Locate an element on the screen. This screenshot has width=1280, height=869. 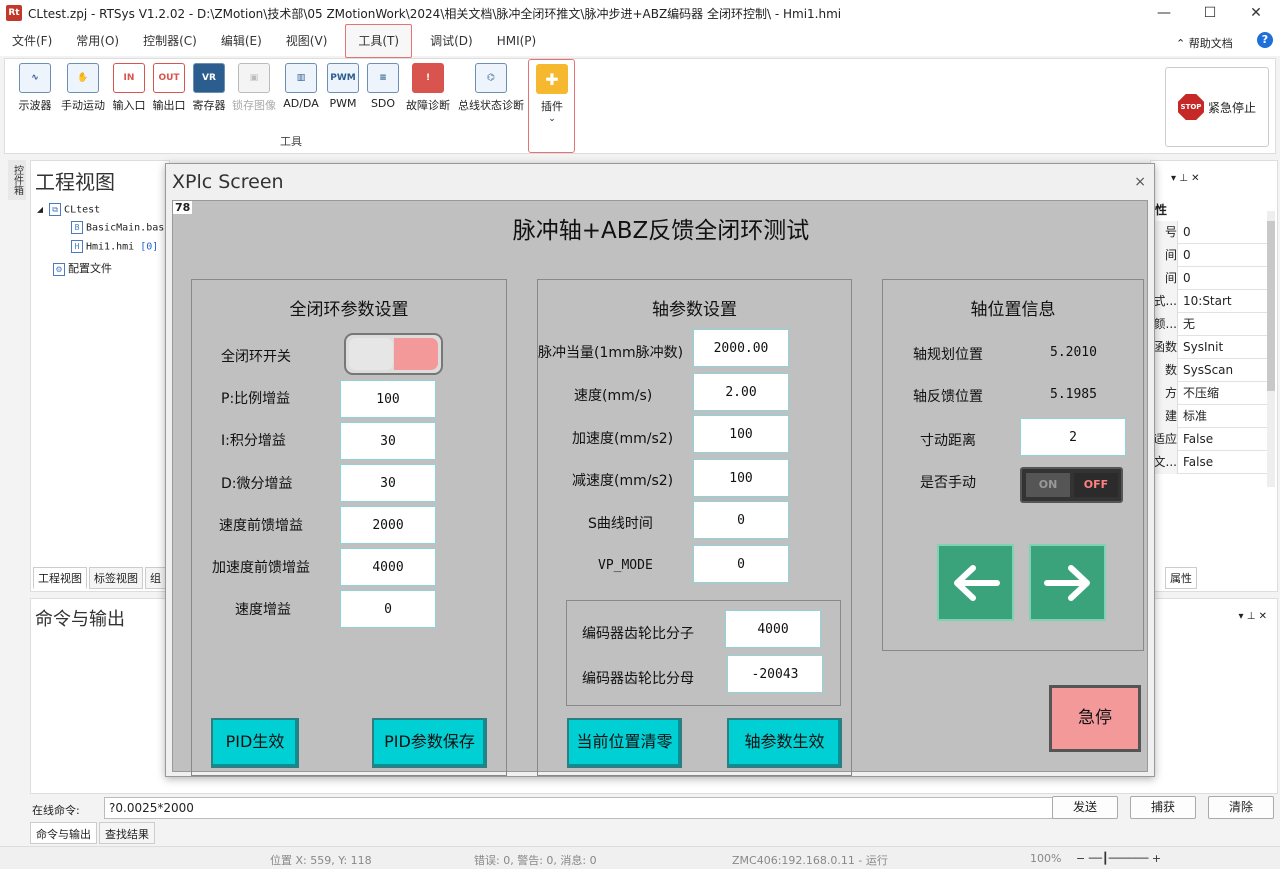
prop-row: 颜... 无 is located at coordinates (1210, 324).